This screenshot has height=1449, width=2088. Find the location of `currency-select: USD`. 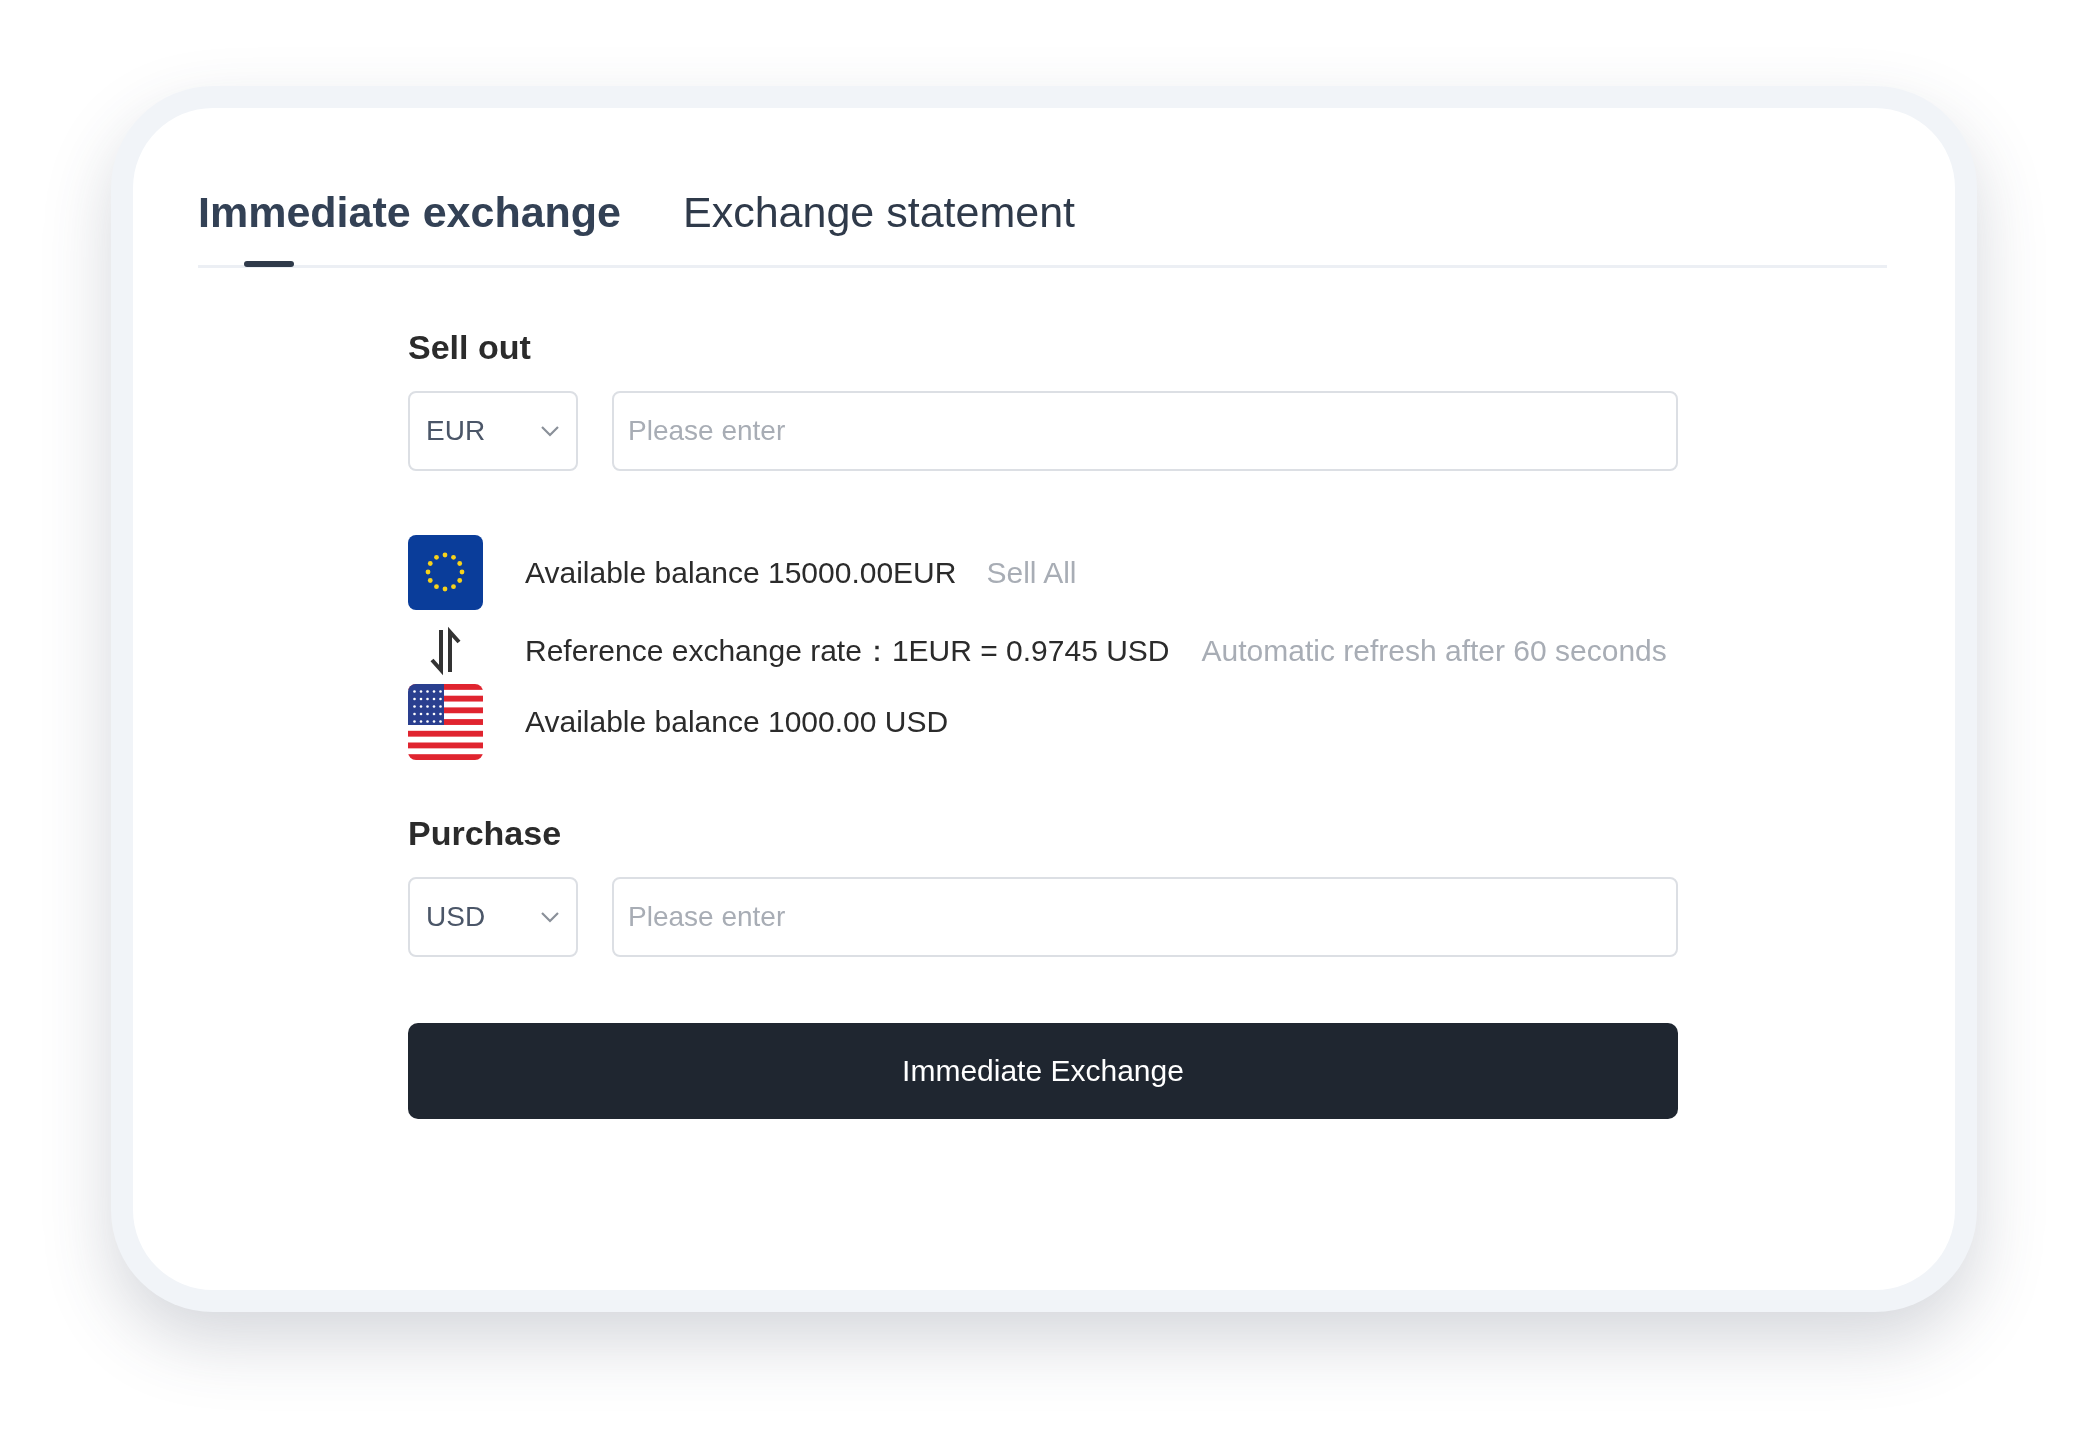

currency-select: USD is located at coordinates (493, 917).